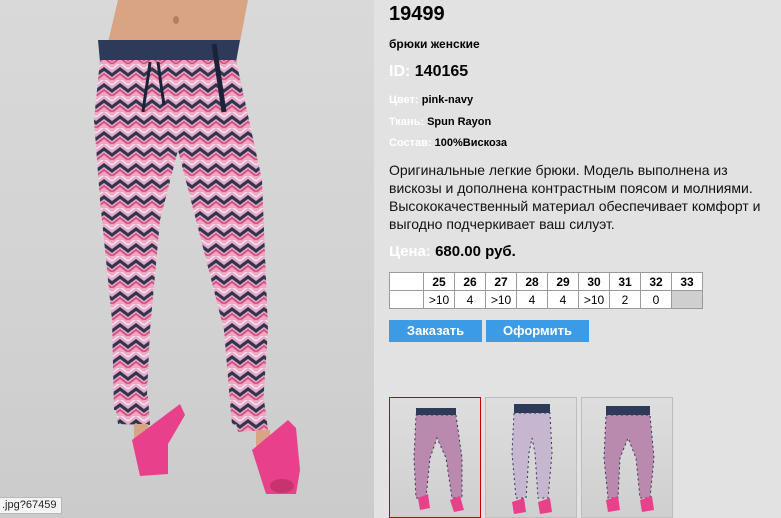 Image resolution: width=781 pixels, height=518 pixels. I want to click on checkout-button: Оформить, so click(537, 331).